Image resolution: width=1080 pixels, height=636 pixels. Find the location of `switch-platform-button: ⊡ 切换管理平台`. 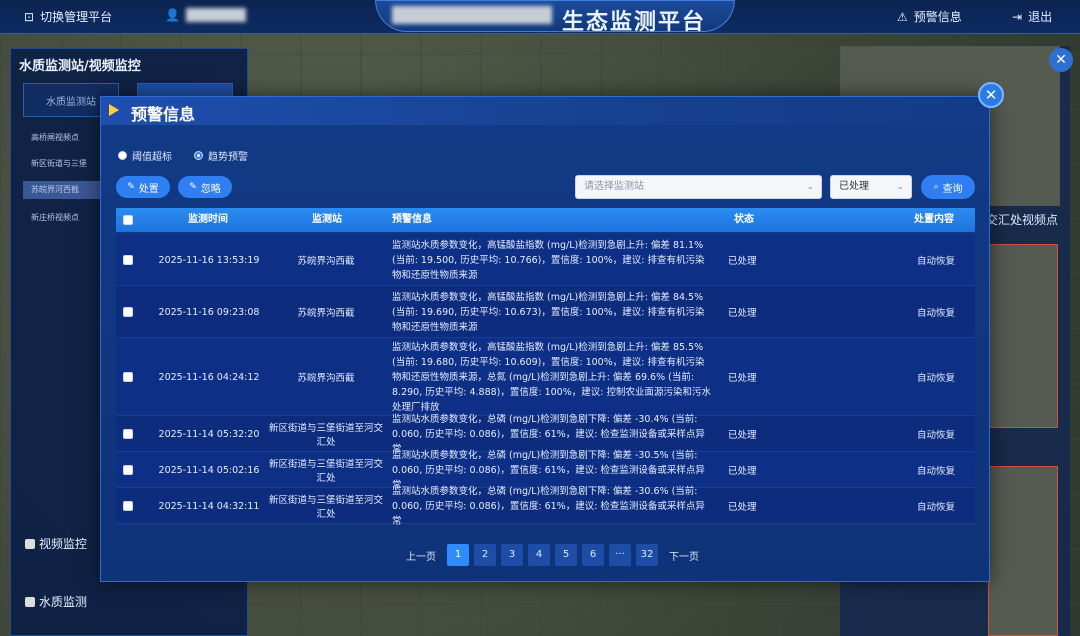

switch-platform-button: ⊡ 切换管理平台 is located at coordinates (68, 16).